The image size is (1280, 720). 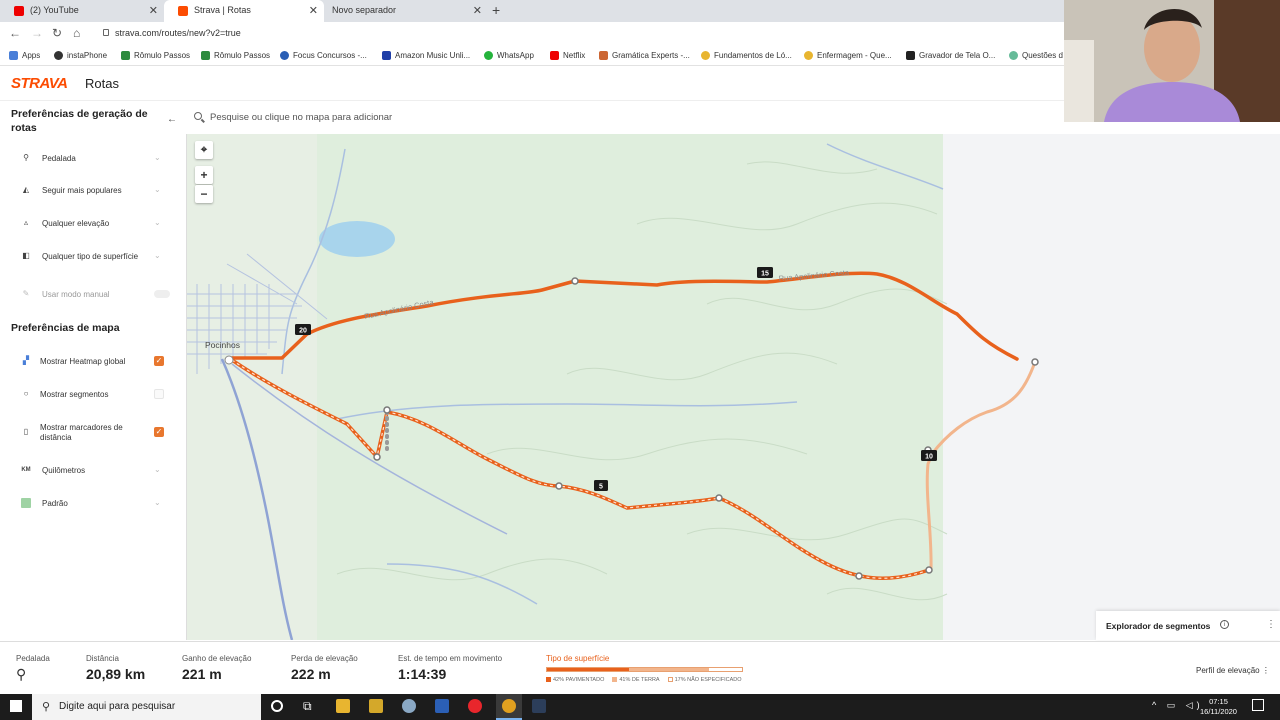 I want to click on surface-type-label: Tipo de superfície, so click(x=578, y=658).